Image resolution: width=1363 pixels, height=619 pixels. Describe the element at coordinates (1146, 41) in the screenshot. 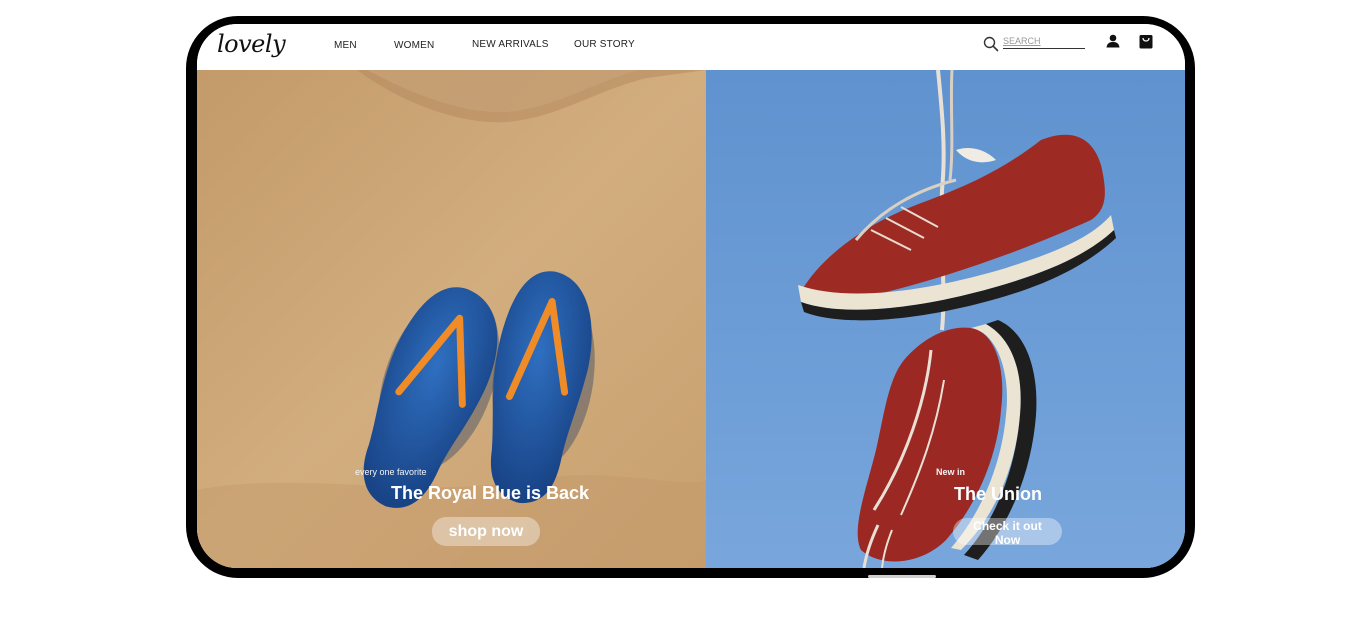

I see `shopping-bag-icon` at that location.